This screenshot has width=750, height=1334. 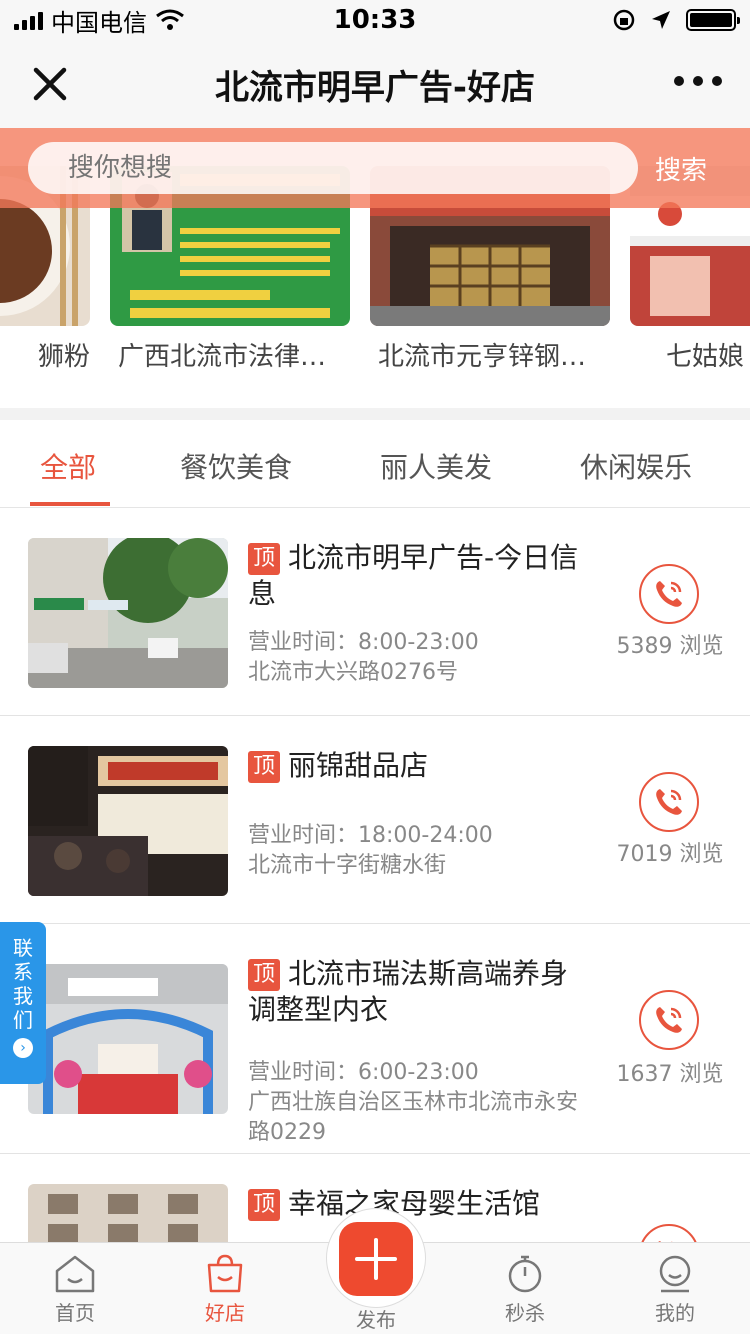 What do you see at coordinates (675, 1313) in the screenshot?
I see `tabbar-mine-label: 我的` at bounding box center [675, 1313].